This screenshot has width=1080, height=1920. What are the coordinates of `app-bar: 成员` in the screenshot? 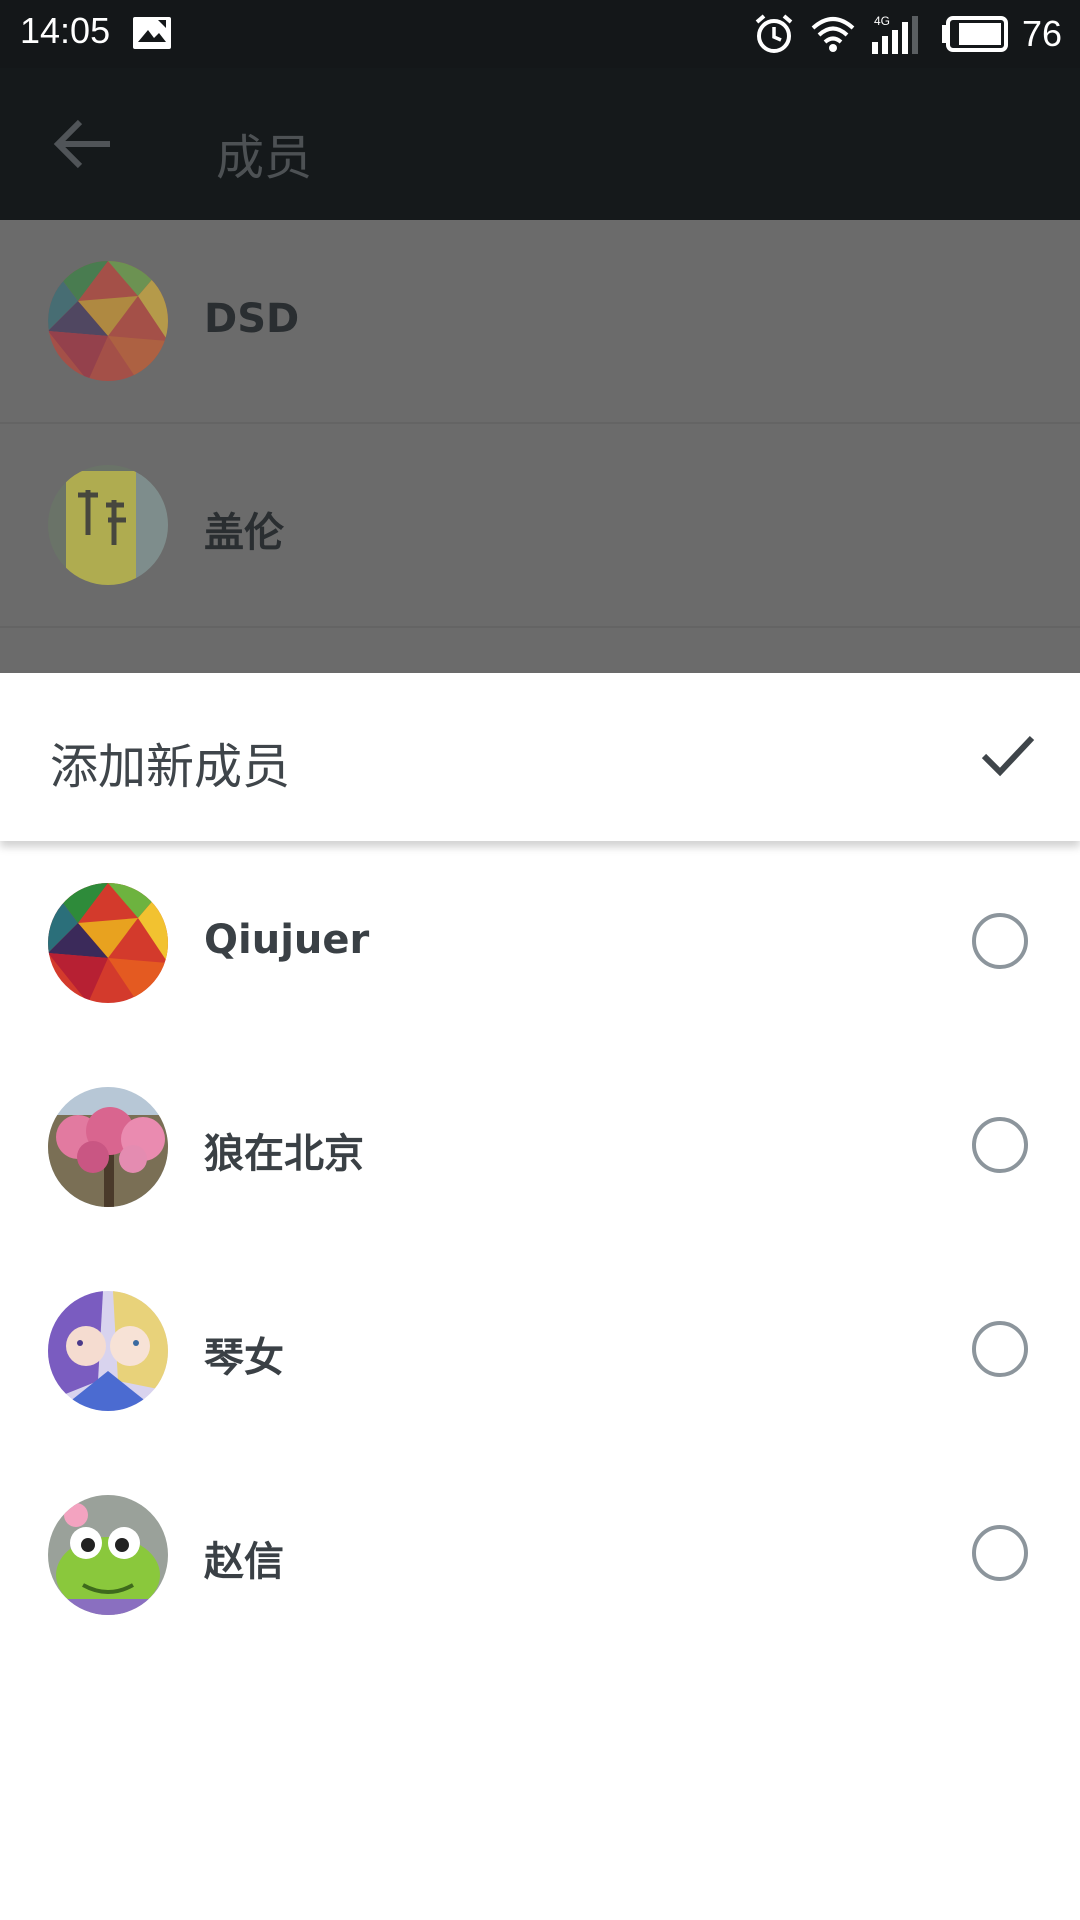 It's located at (540, 144).